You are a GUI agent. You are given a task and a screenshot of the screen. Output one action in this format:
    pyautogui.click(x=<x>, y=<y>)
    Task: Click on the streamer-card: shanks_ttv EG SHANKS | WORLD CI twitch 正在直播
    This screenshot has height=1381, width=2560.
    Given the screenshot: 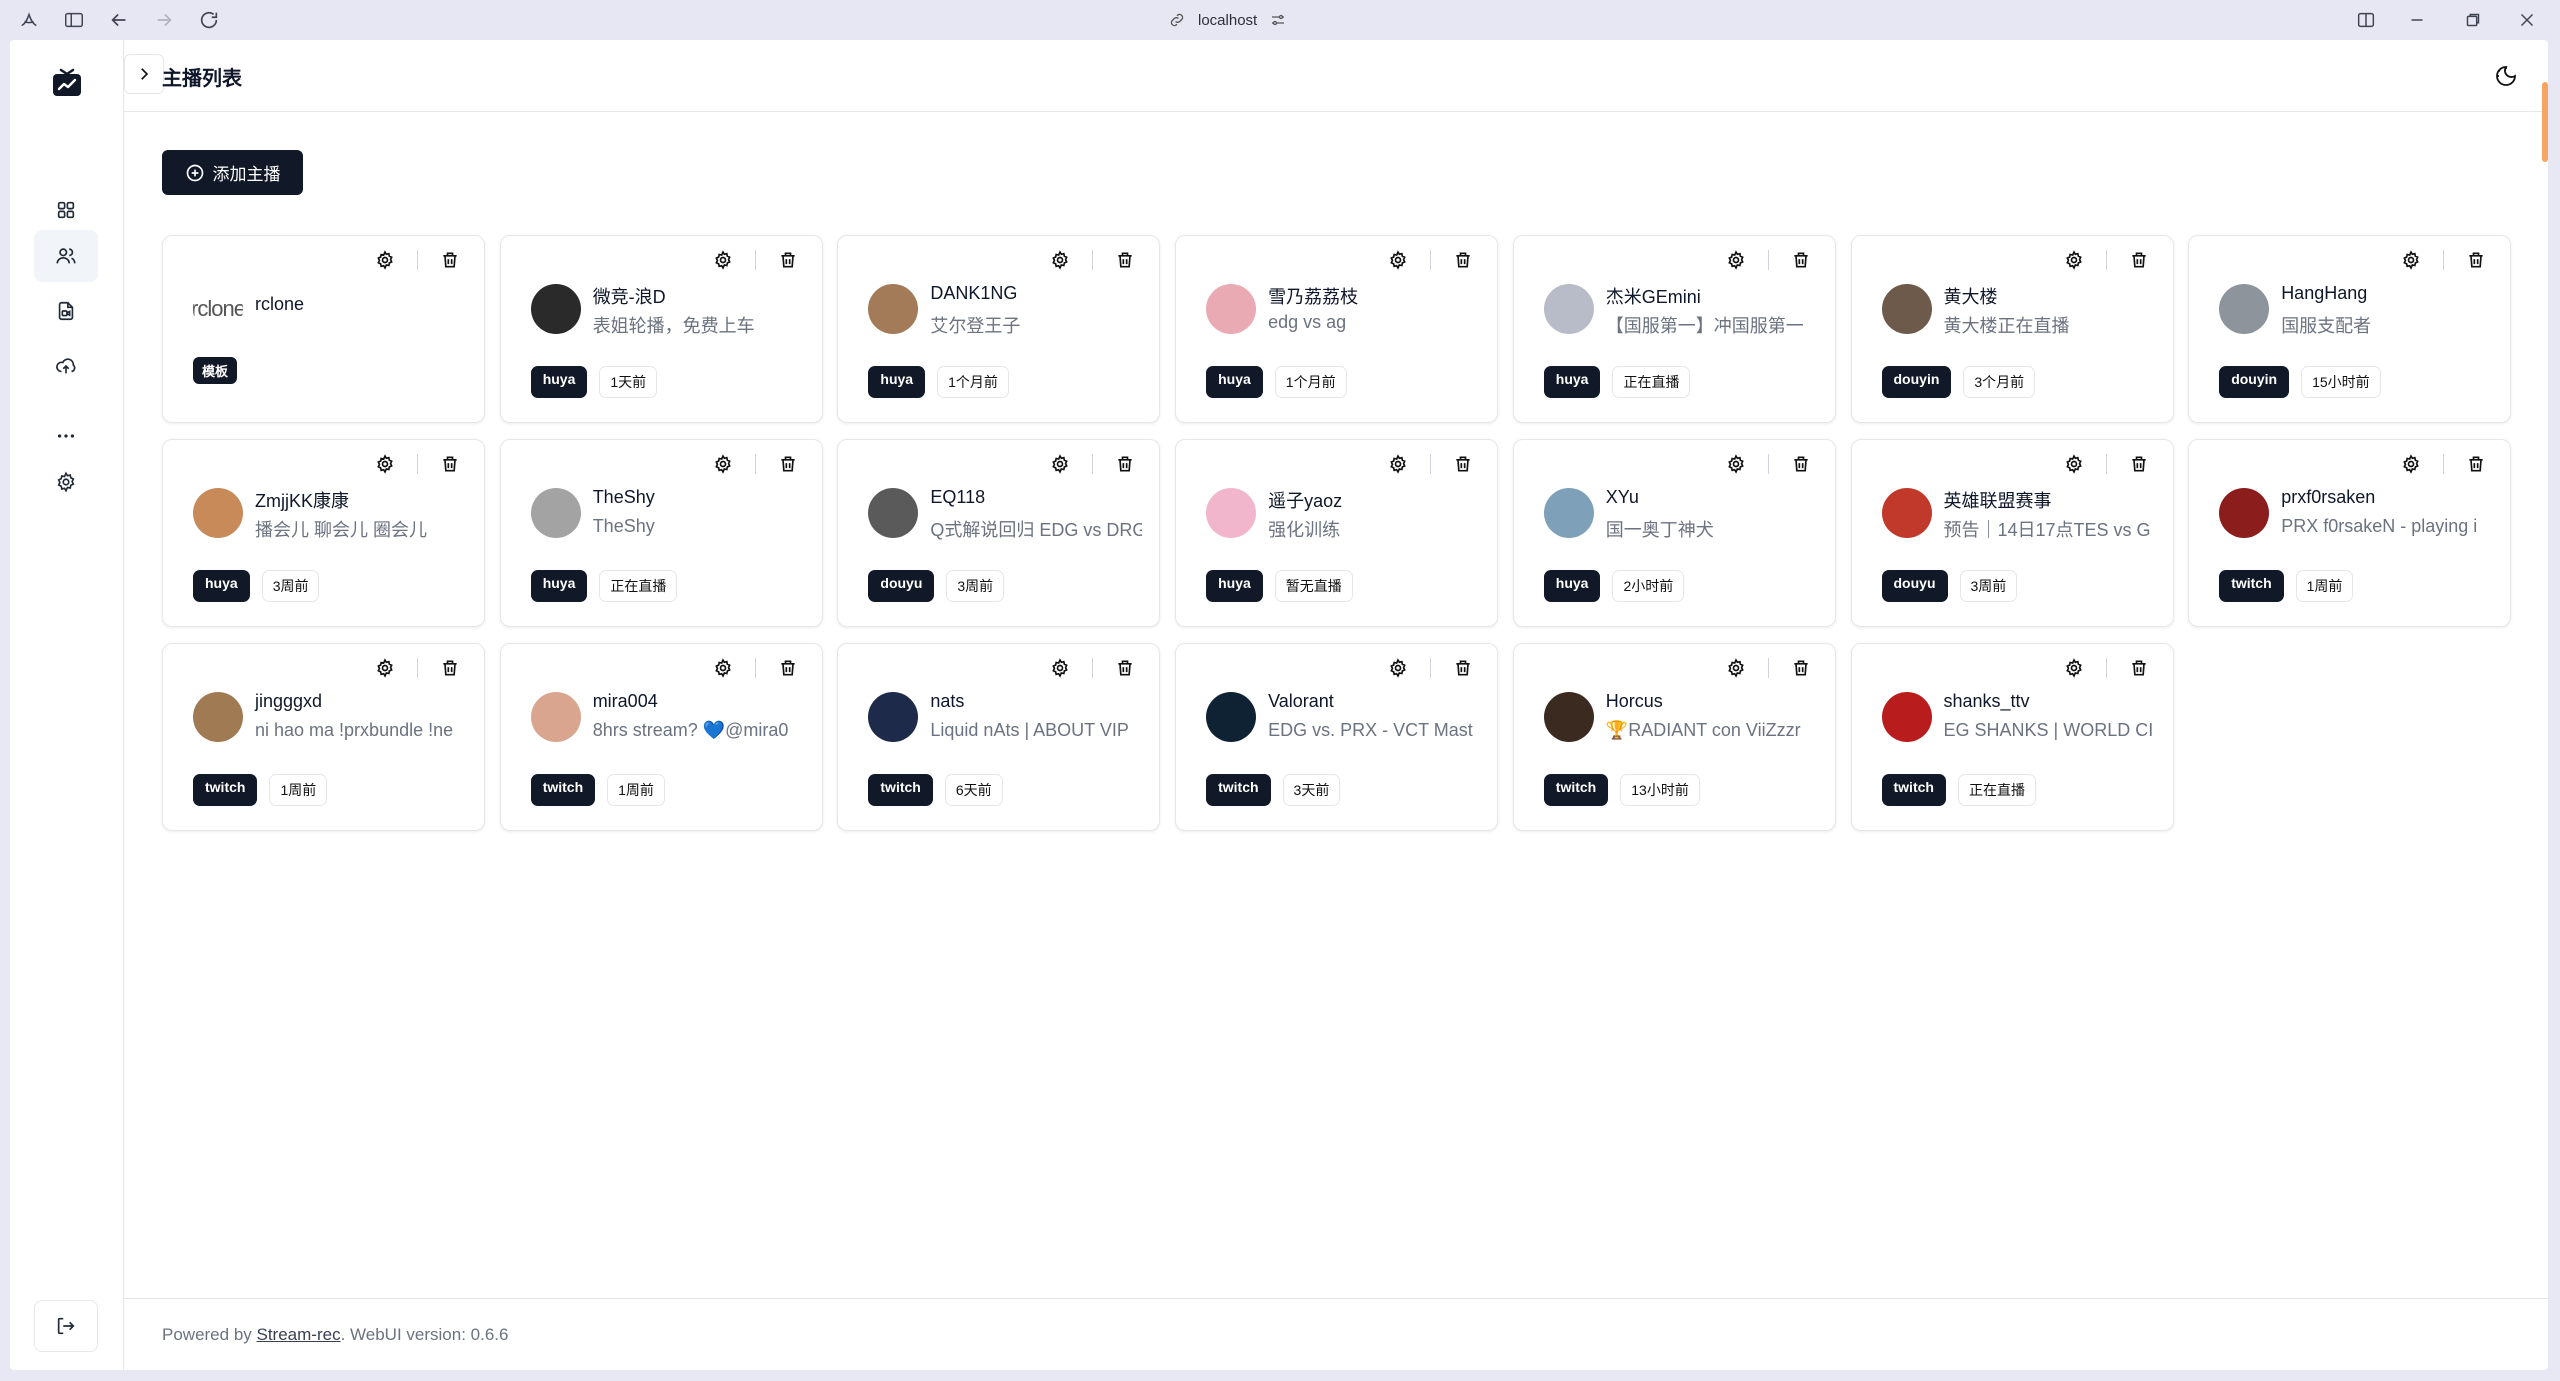 What is the action you would take?
    pyautogui.click(x=2012, y=737)
    